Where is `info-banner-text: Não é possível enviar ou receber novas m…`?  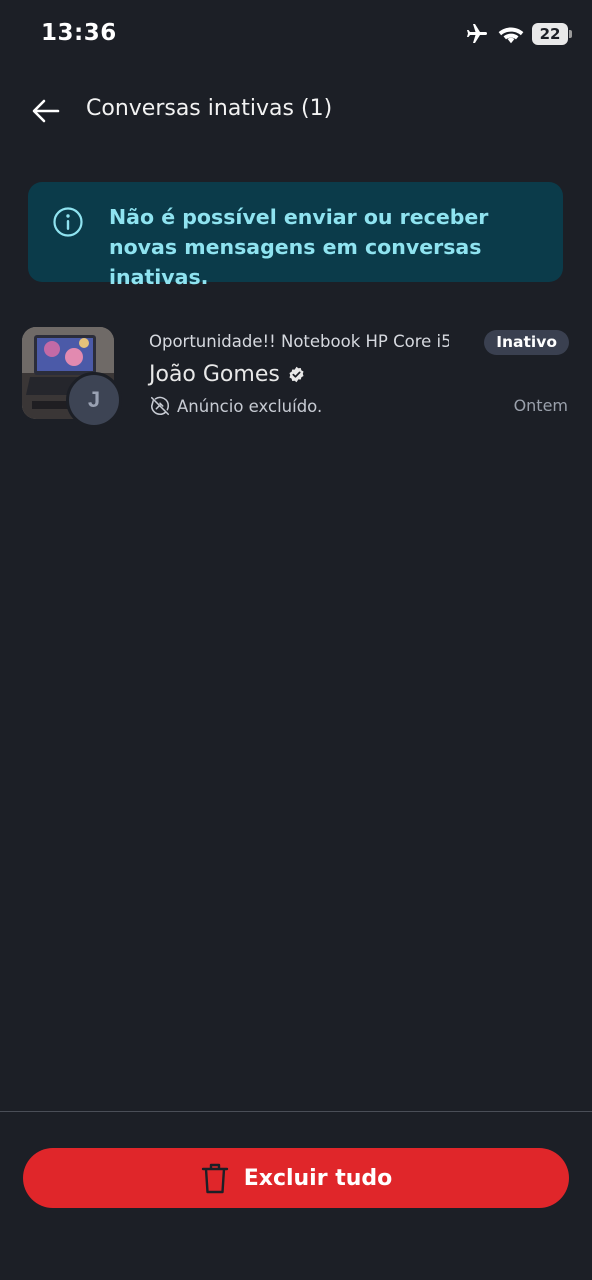
info-banner-text: Não é possível enviar ou receber novas m… is located at coordinates (299, 247).